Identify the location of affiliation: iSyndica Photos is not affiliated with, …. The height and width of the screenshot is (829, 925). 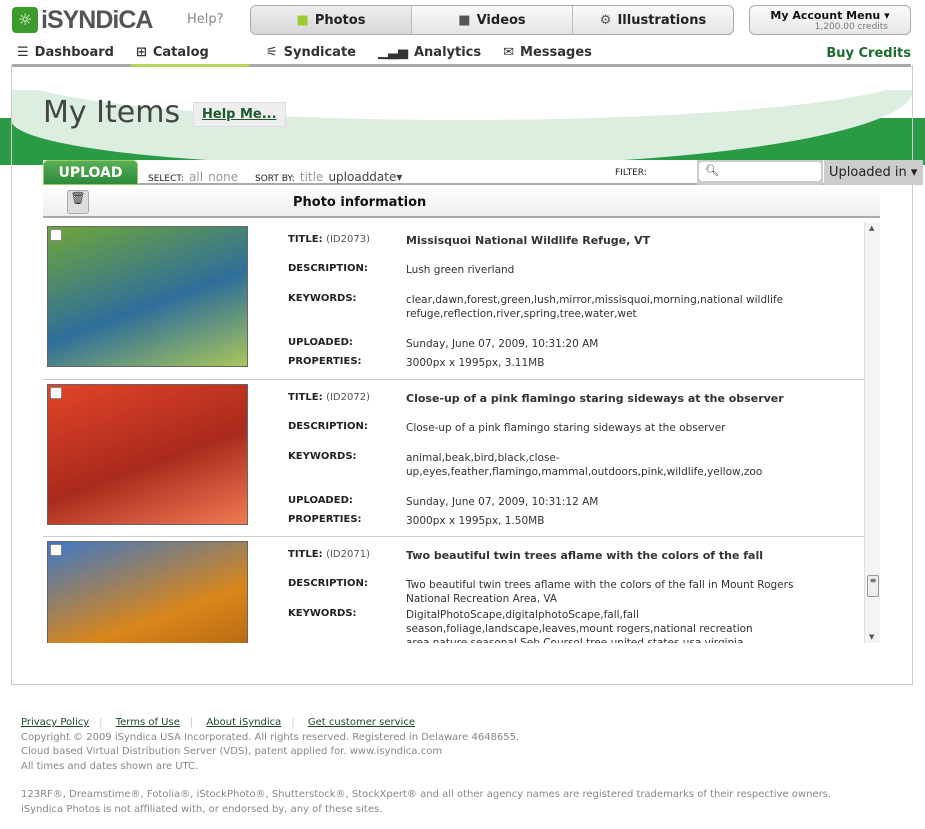
(202, 809).